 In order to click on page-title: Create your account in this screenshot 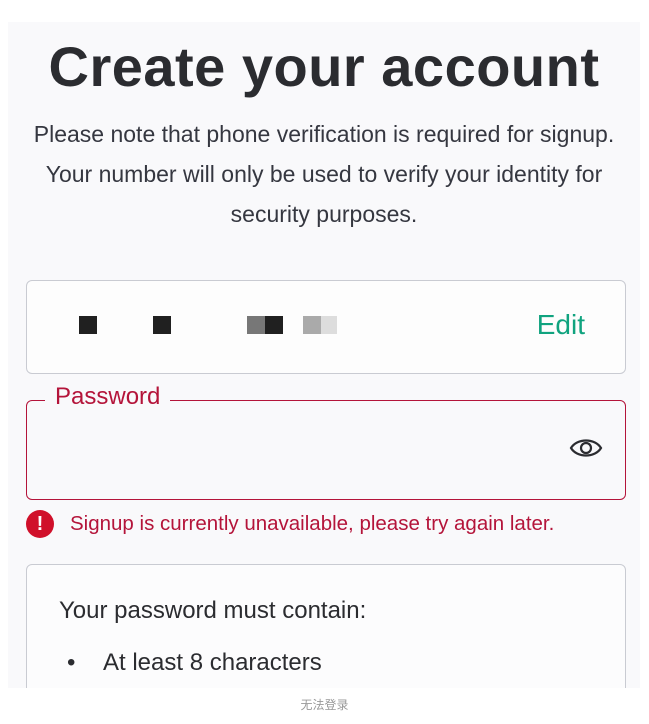, I will do `click(324, 66)`.